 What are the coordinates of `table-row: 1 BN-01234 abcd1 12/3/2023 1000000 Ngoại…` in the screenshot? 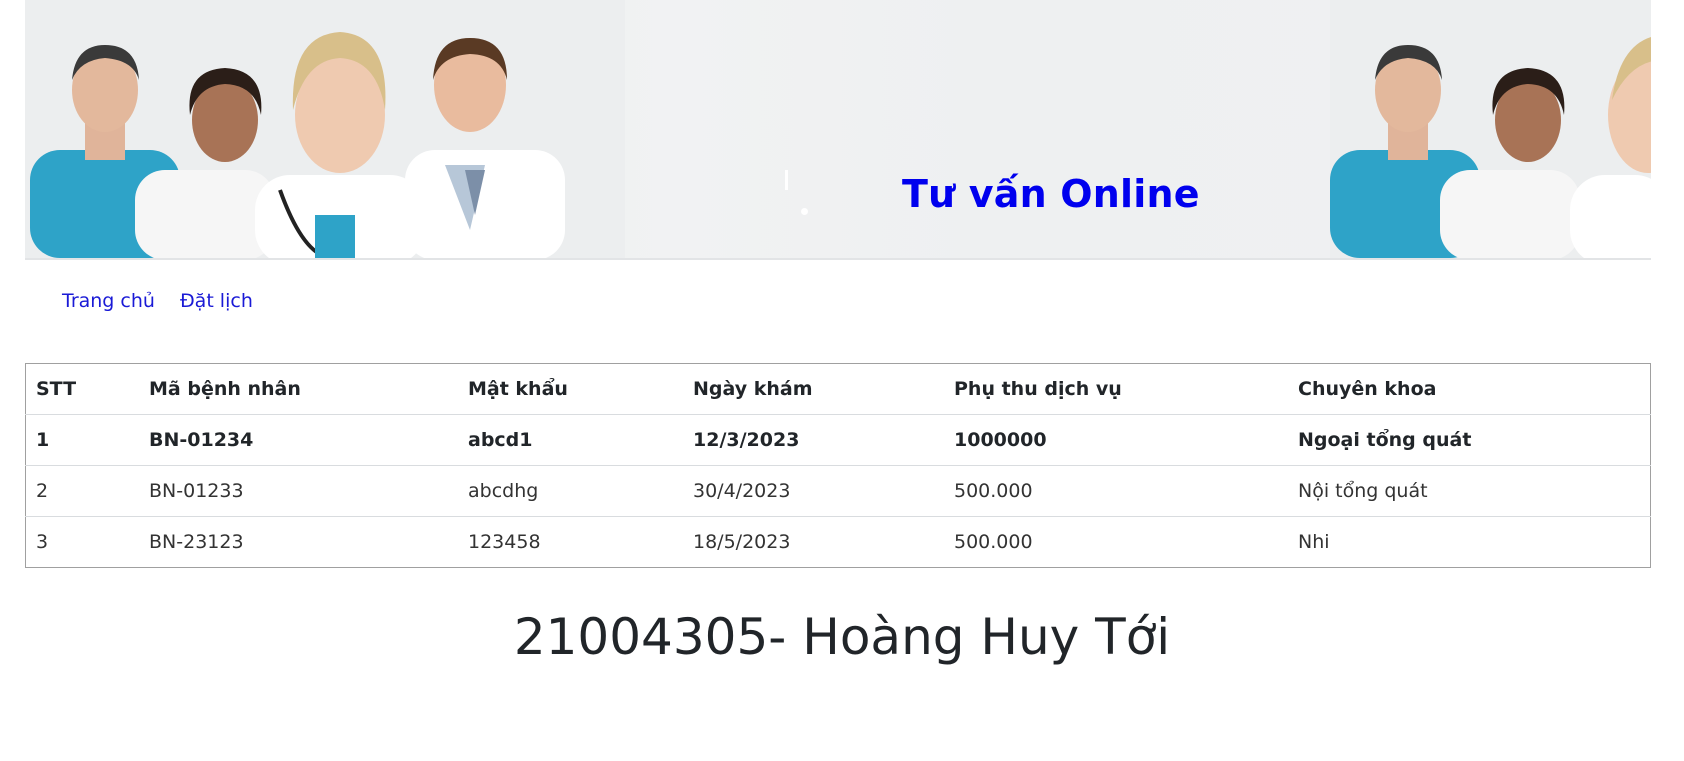 It's located at (838, 440).